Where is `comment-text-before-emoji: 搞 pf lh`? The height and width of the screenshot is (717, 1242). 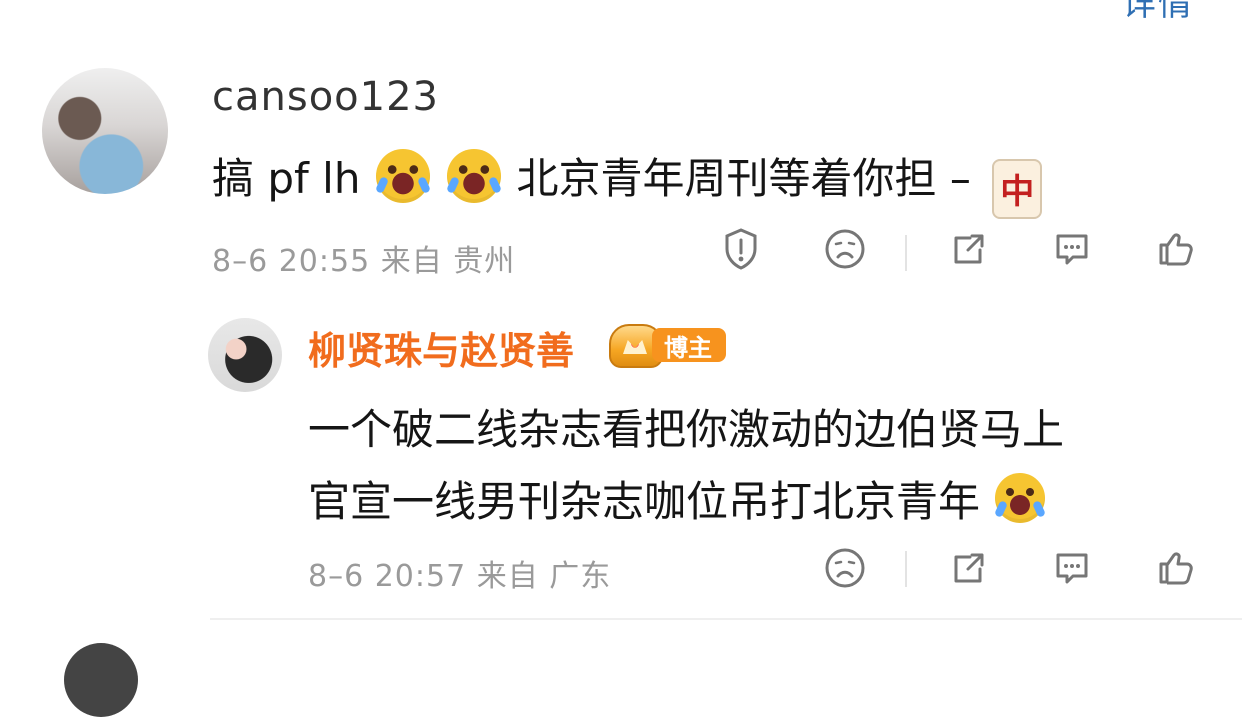
comment-text-before-emoji: 搞 pf lh is located at coordinates (293, 178).